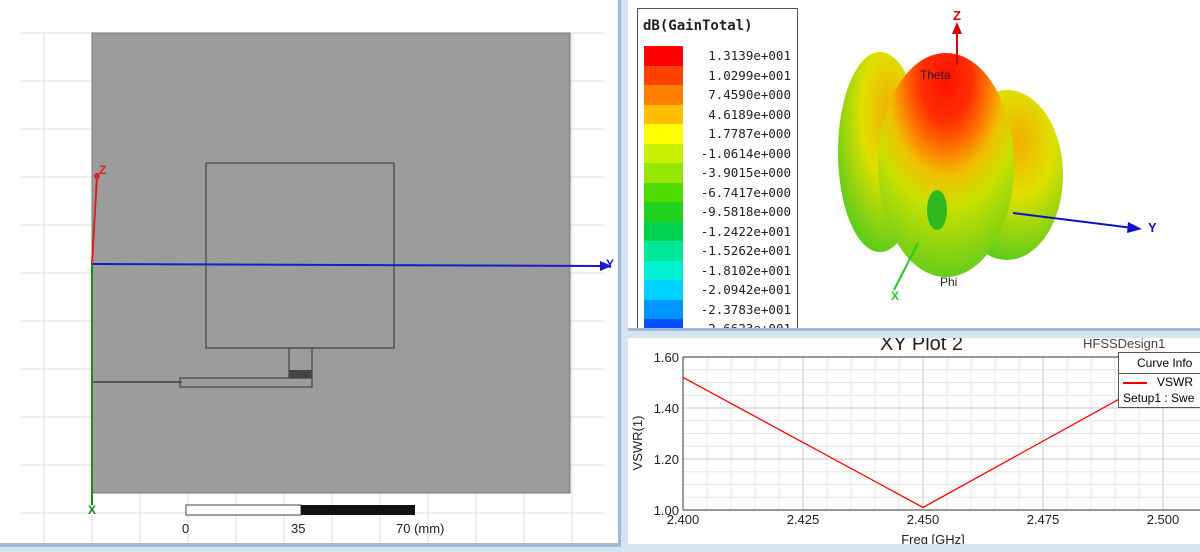  Describe the element at coordinates (937, 210) in the screenshot. I see `null-dimple` at that location.